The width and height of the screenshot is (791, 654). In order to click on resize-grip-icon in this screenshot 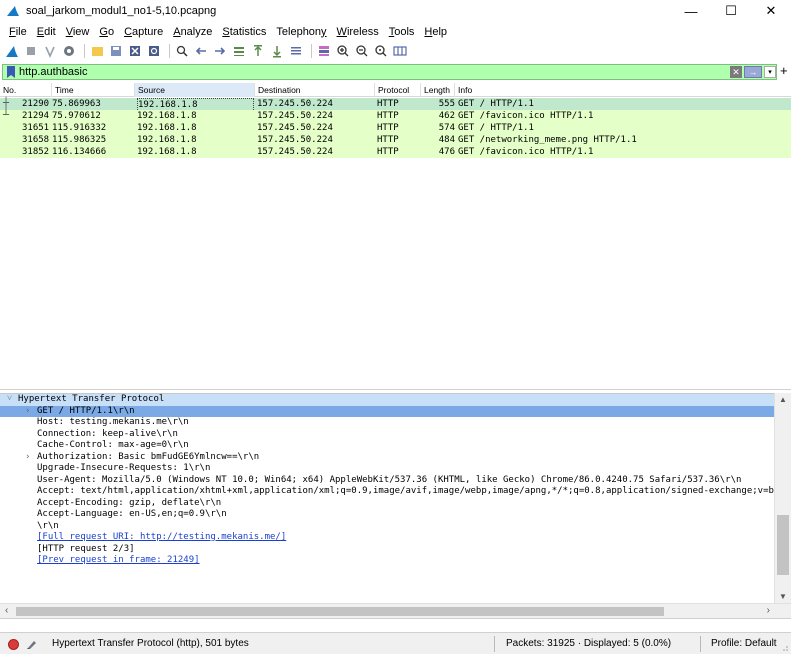, I will do `click(785, 648)`.